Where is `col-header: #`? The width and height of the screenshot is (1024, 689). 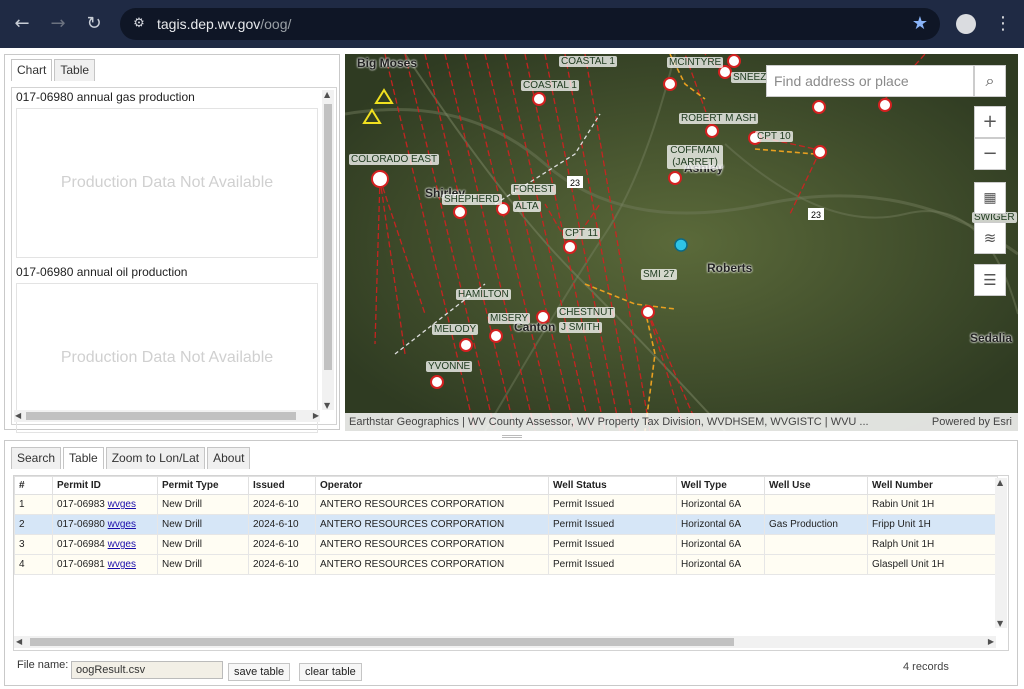
col-header: # is located at coordinates (33, 485).